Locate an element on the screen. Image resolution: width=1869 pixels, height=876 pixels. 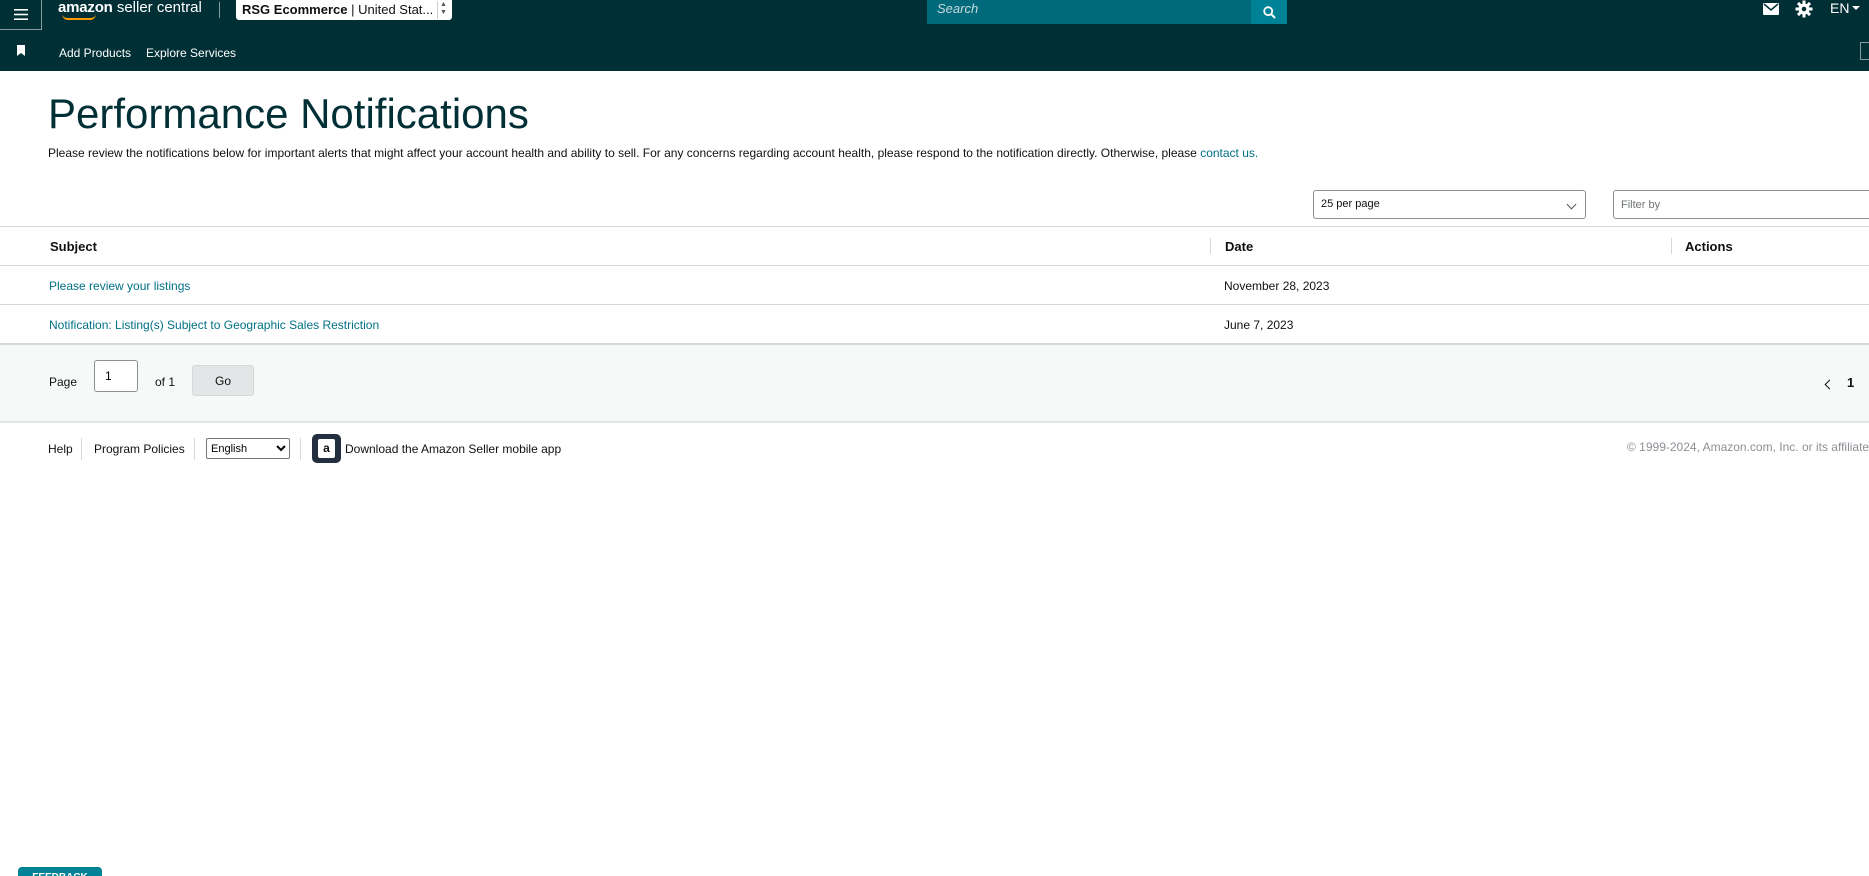
gear-icon is located at coordinates (1804, 9).